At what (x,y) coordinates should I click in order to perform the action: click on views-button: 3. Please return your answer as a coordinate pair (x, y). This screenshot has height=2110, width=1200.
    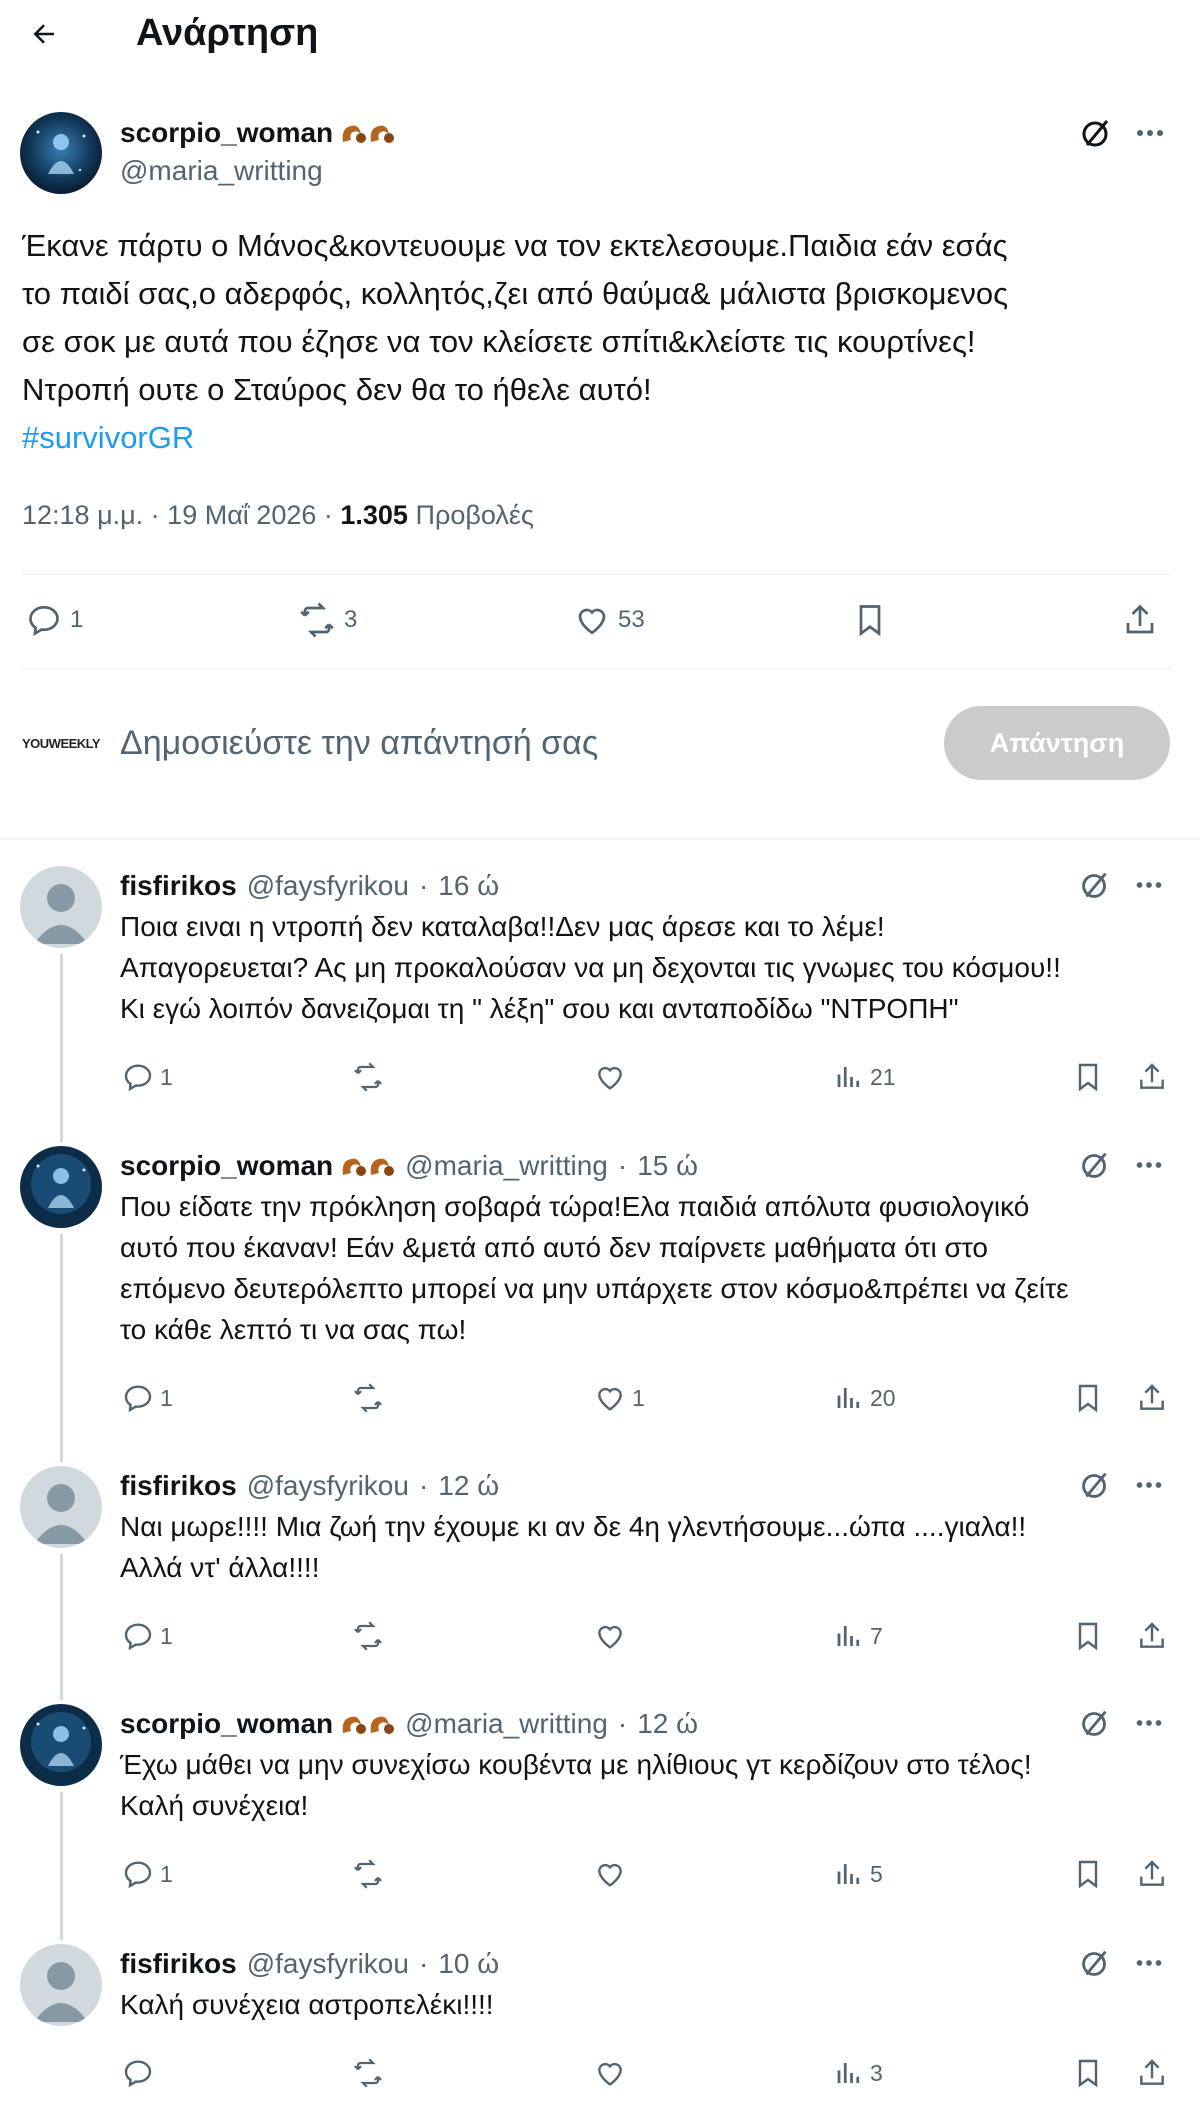
    Looking at the image, I should click on (858, 2073).